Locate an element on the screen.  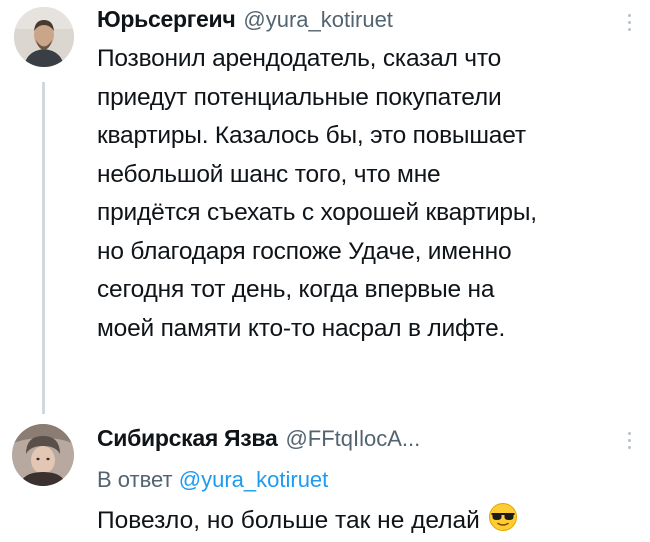
author-name: Сибирская Язва is located at coordinates (187, 438).